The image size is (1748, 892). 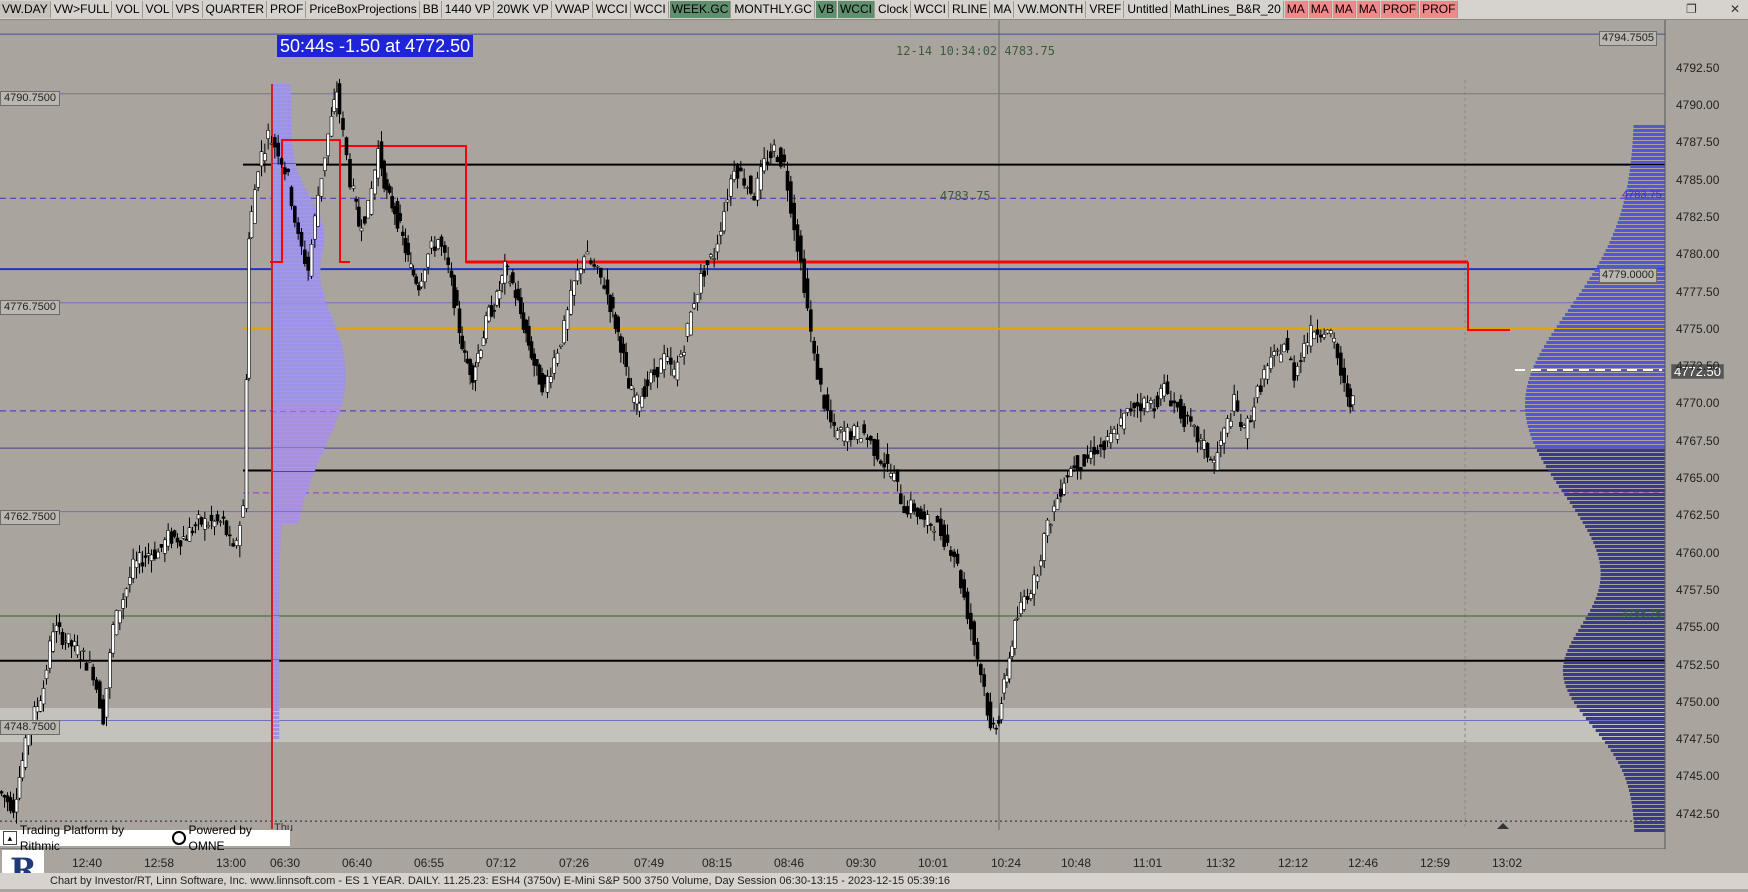 I want to click on toolbar-button: MONTHLY.GC, so click(x=773, y=9).